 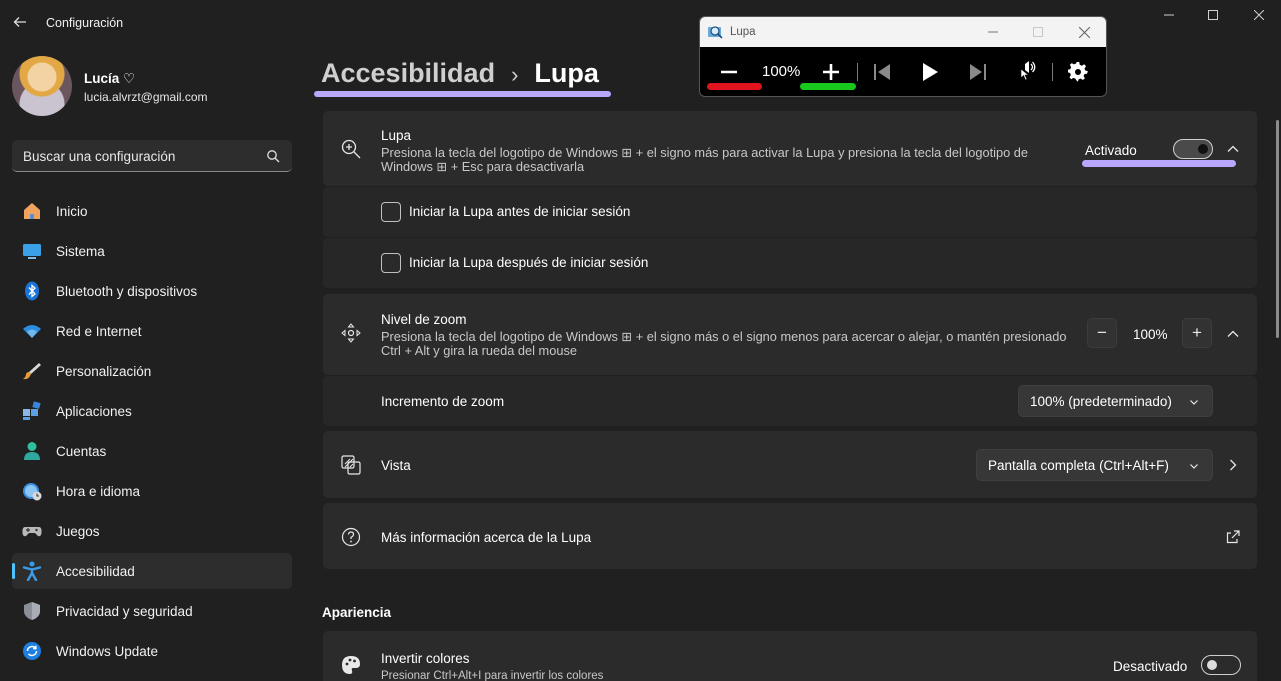 I want to click on highlight-underline-red, so click(x=734, y=86).